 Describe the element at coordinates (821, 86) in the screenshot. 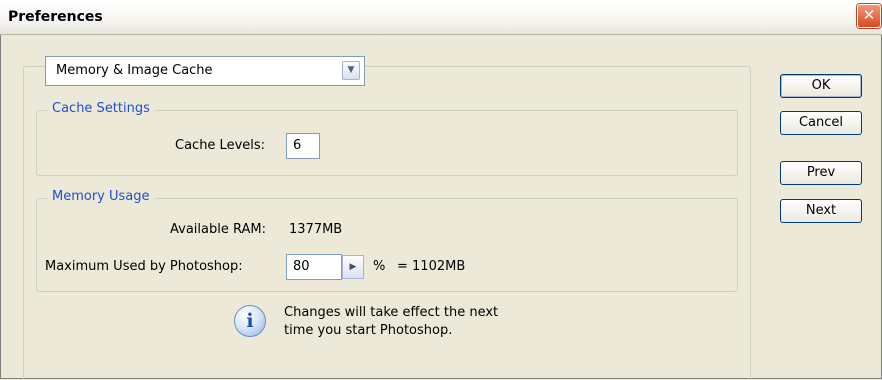

I see `ok-button: OK` at that location.